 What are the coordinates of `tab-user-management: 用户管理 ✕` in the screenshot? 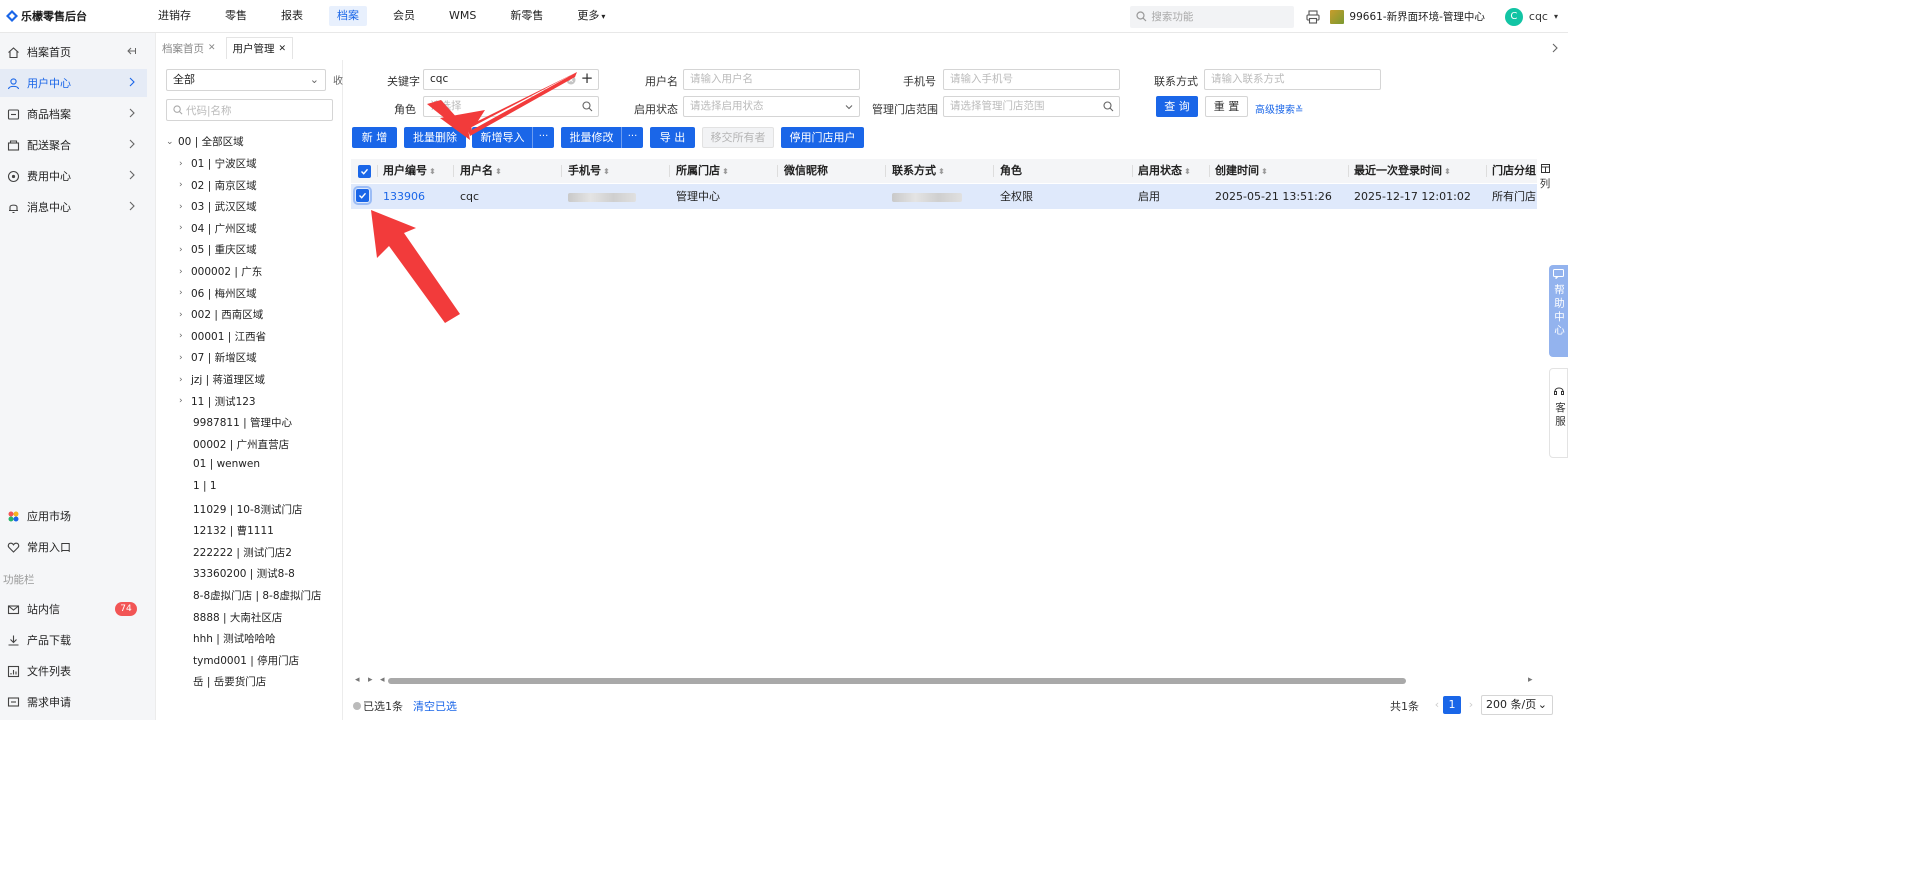 It's located at (259, 48).